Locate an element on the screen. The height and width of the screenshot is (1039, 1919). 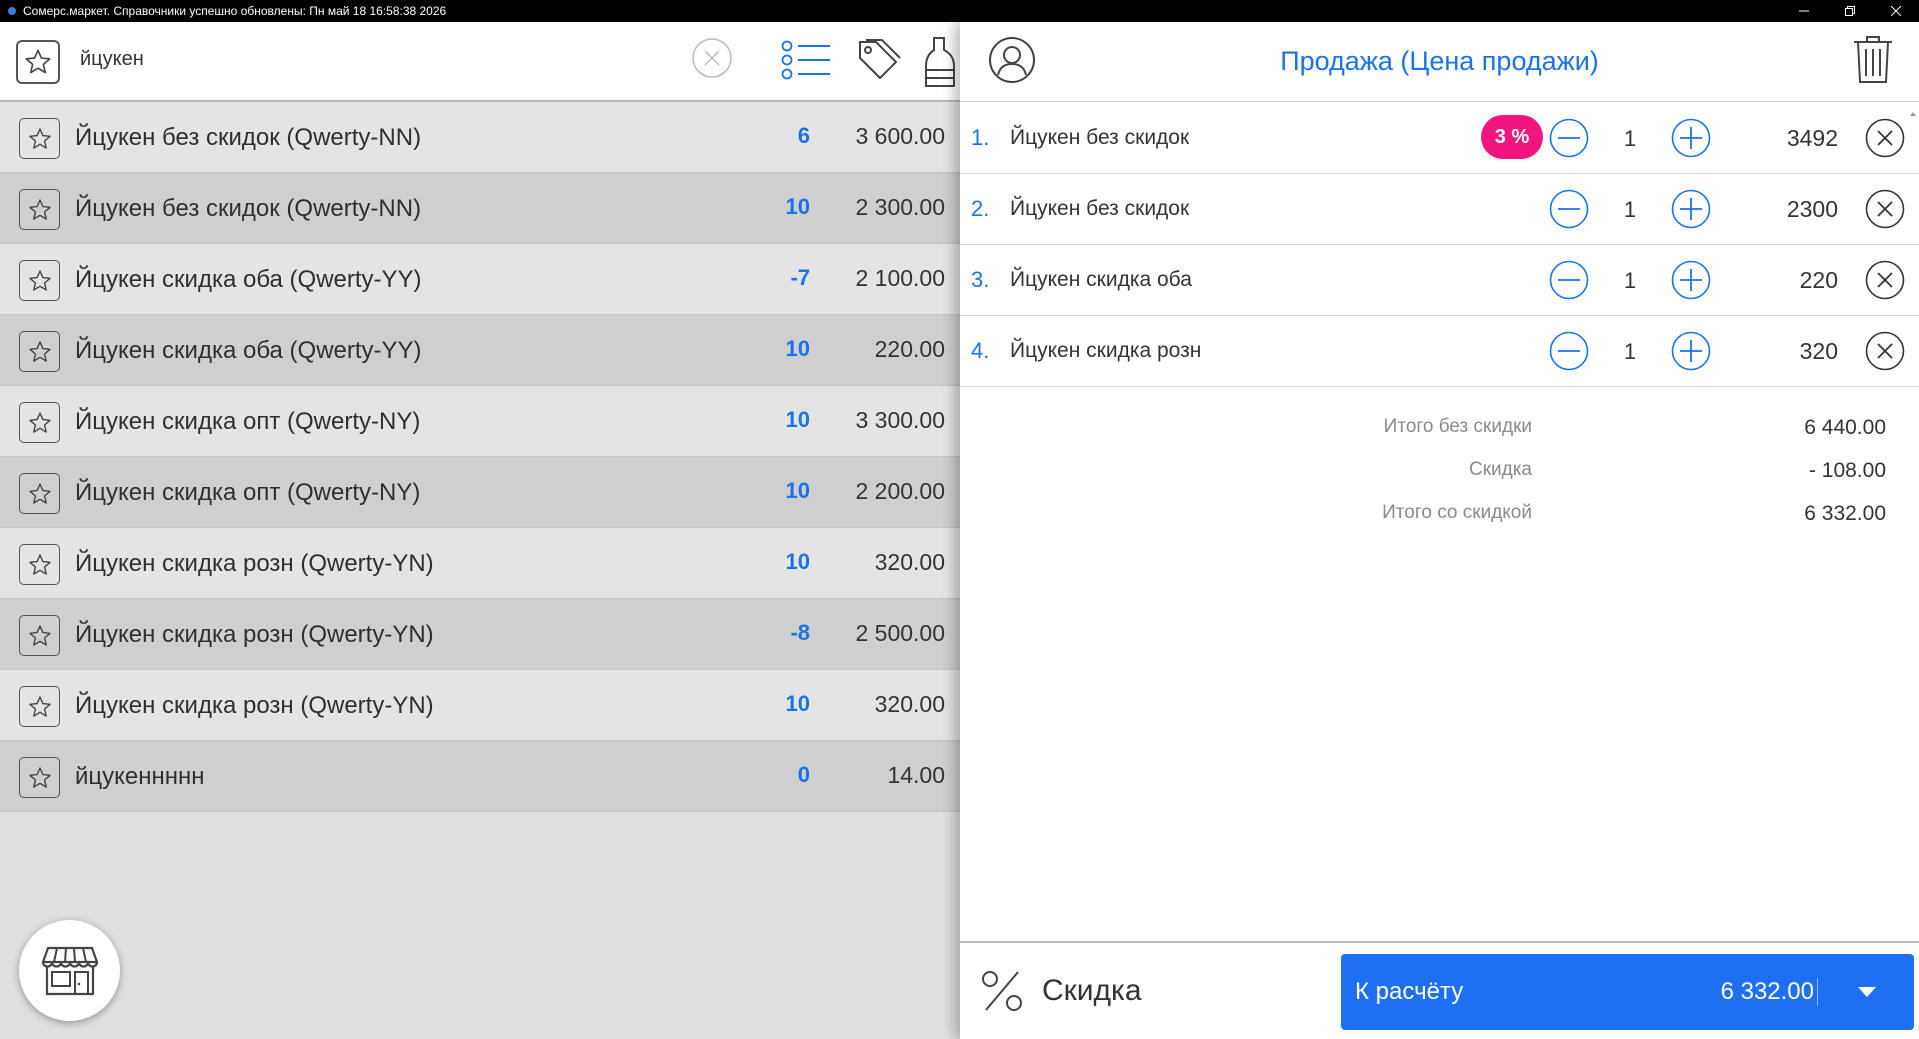
favorites-button is located at coordinates (38, 62).